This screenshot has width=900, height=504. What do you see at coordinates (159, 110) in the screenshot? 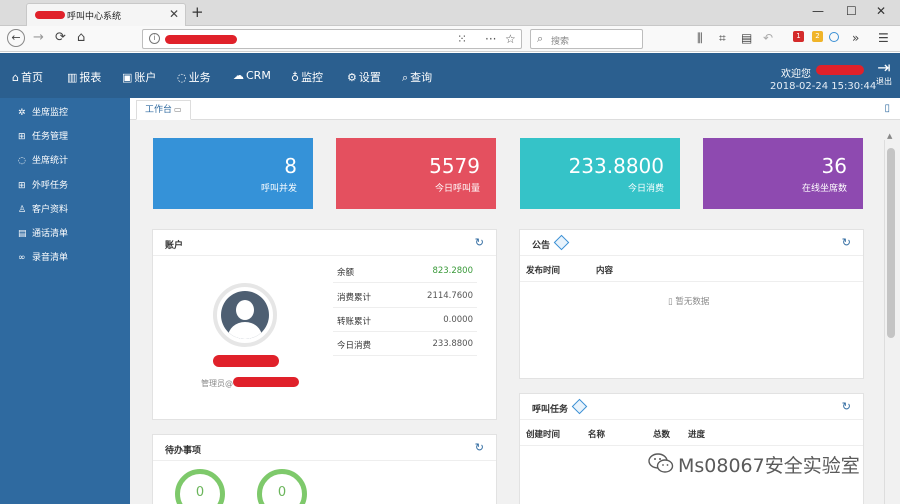
I see `tab-label: 工作台` at bounding box center [159, 110].